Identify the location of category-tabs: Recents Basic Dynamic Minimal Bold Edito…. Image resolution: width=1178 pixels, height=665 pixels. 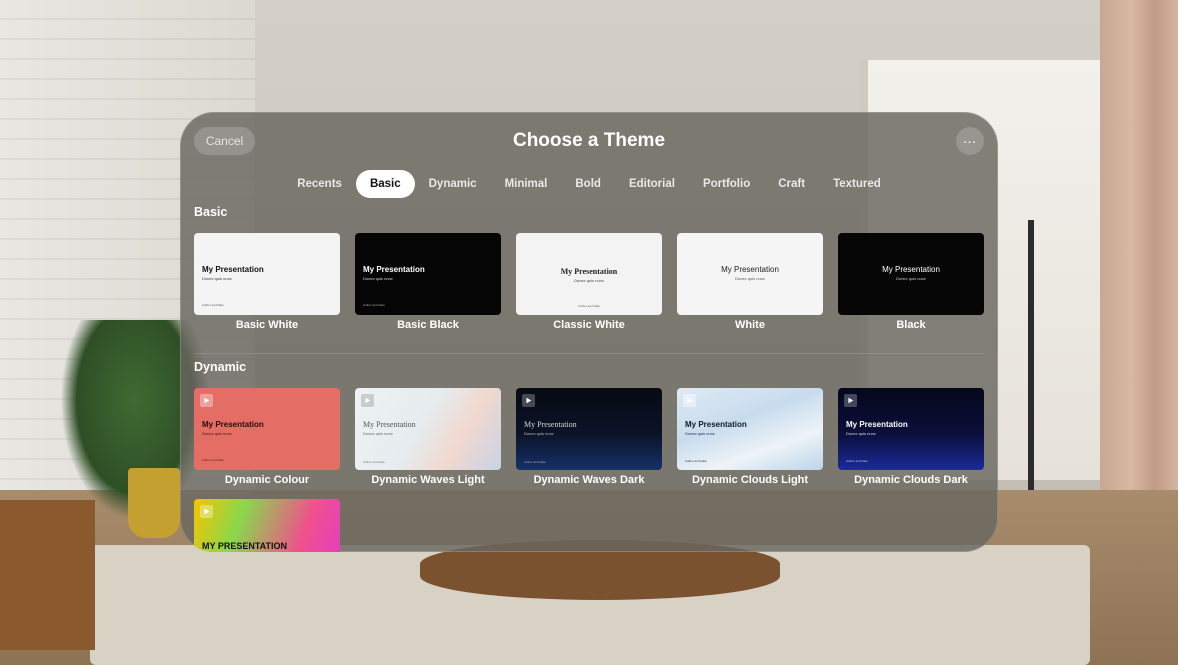
(589, 184).